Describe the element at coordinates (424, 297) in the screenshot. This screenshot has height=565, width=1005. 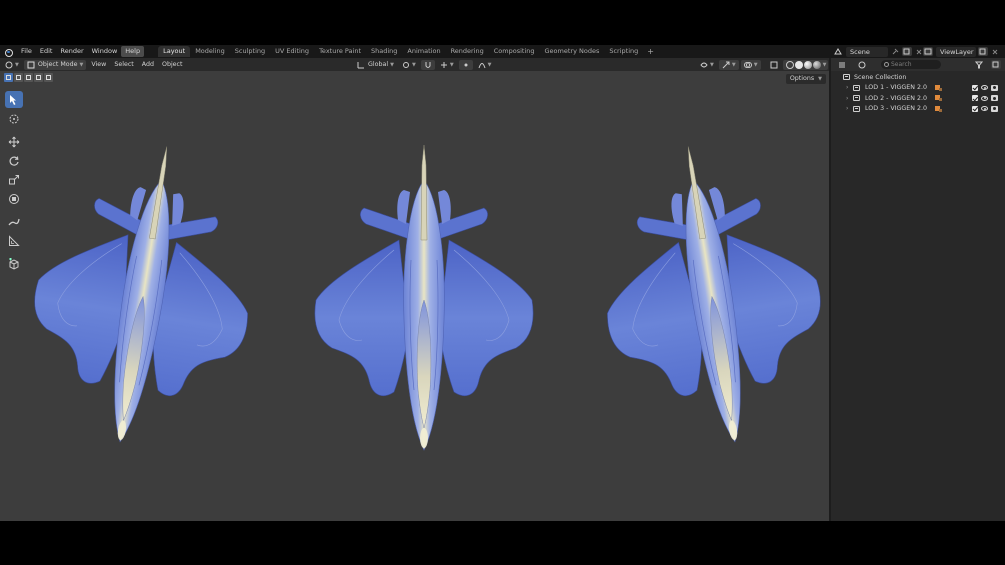
I see `aircraft-lod2` at that location.